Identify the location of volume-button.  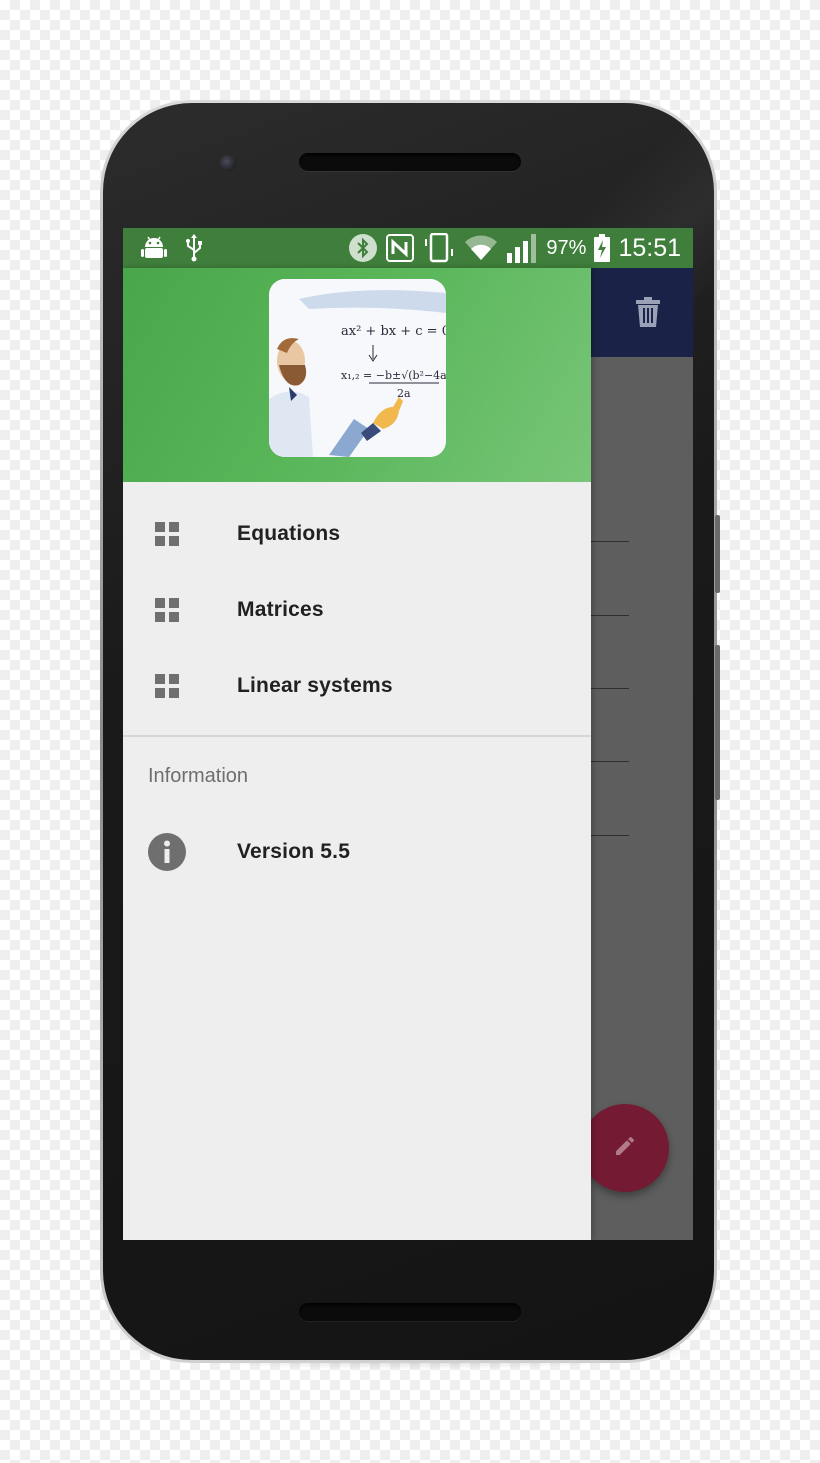
(717, 554).